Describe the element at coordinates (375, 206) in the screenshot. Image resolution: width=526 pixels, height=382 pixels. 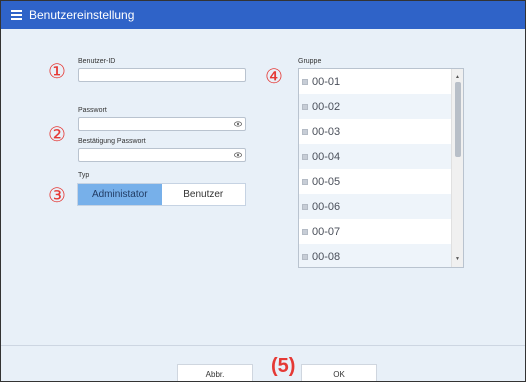
I see `group-item: 00-06` at that location.